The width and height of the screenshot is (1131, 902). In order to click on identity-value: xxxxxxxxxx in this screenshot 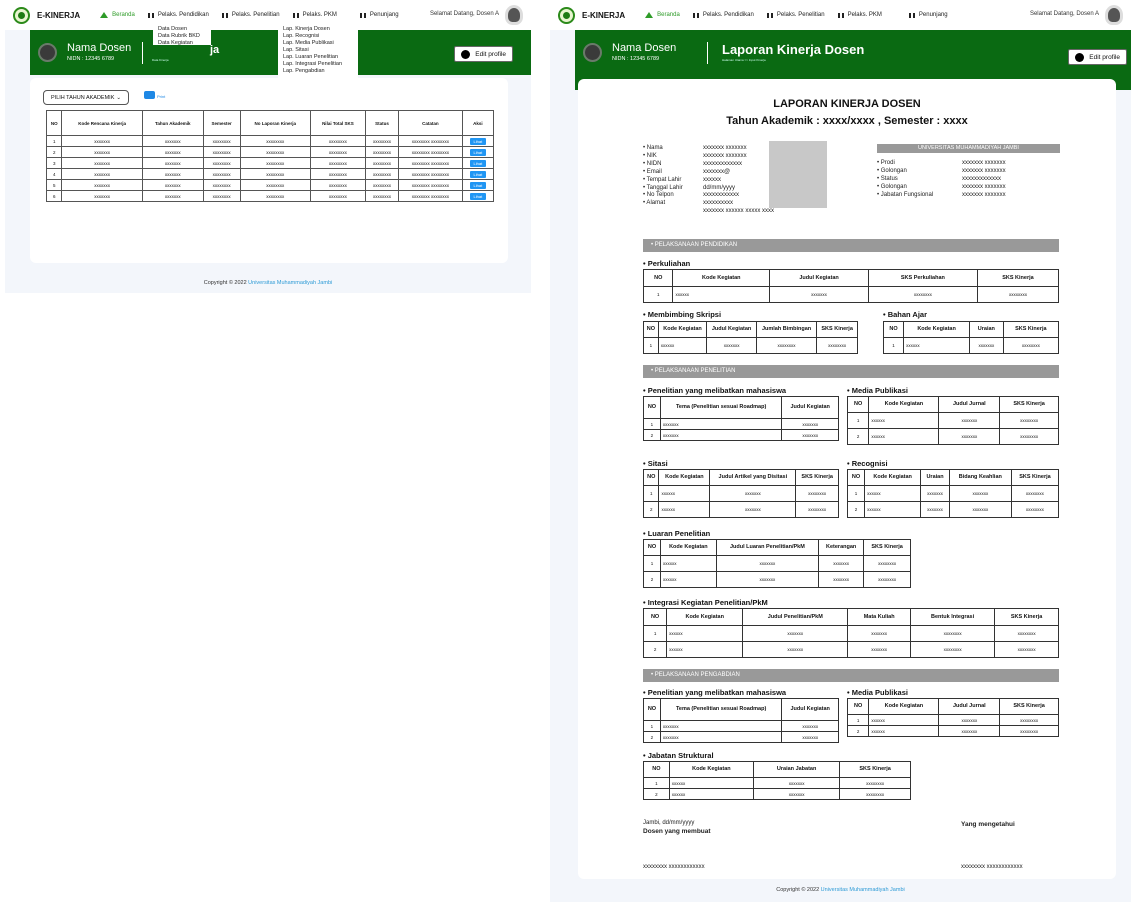, I will do `click(718, 203)`.